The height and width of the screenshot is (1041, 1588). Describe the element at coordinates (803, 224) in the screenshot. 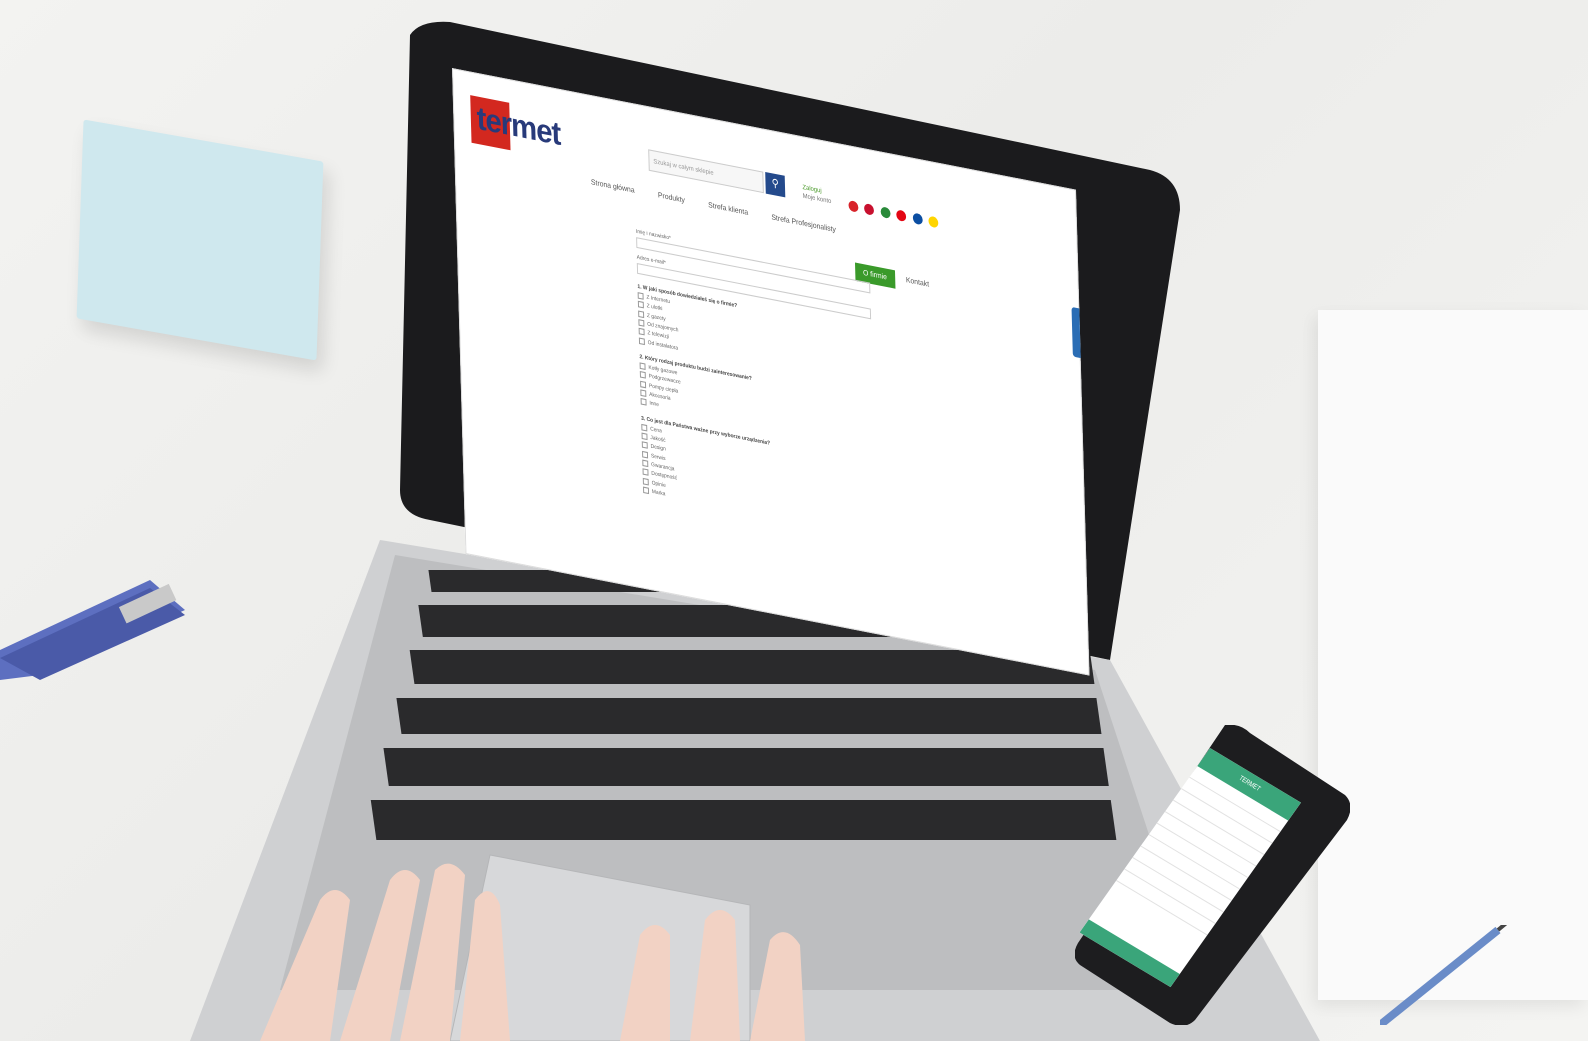

I see `nav-item-professional: Strefa Profesjonalisty` at that location.